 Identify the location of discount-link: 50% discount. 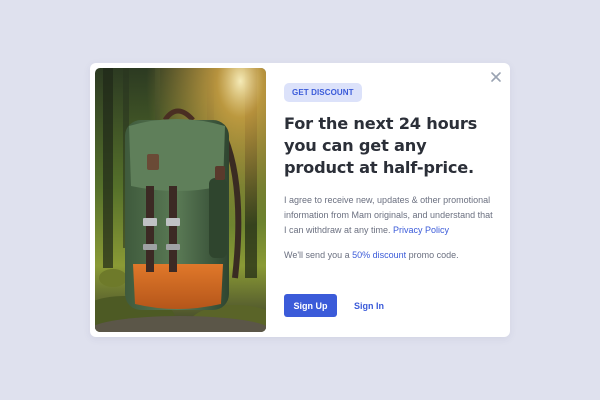
(379, 255).